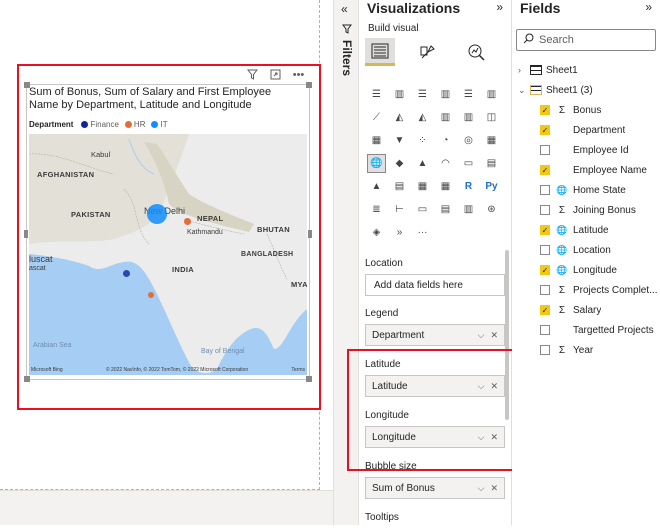  What do you see at coordinates (445, 209) in the screenshot?
I see `smart-narrative-icon: ▤` at bounding box center [445, 209].